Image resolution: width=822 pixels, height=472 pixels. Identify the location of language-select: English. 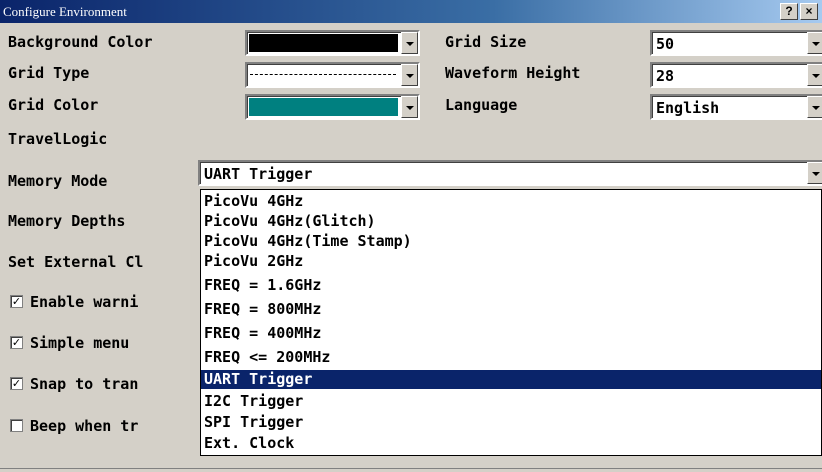
(736, 107).